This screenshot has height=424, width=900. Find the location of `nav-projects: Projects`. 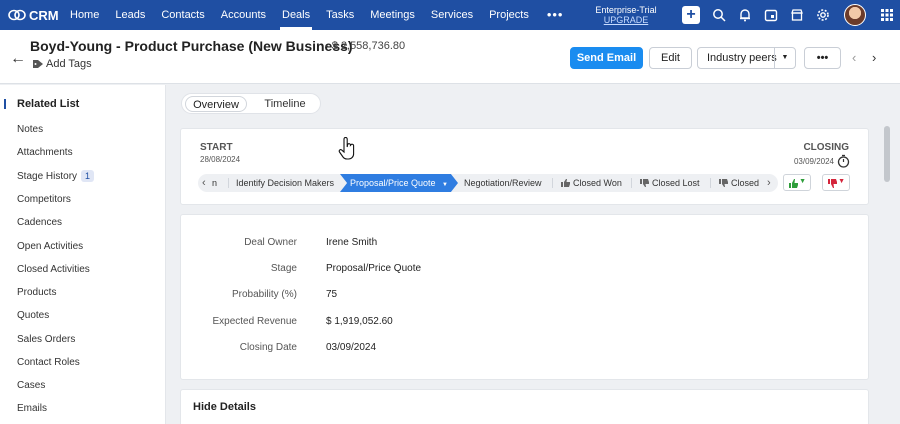

nav-projects: Projects is located at coordinates (509, 15).